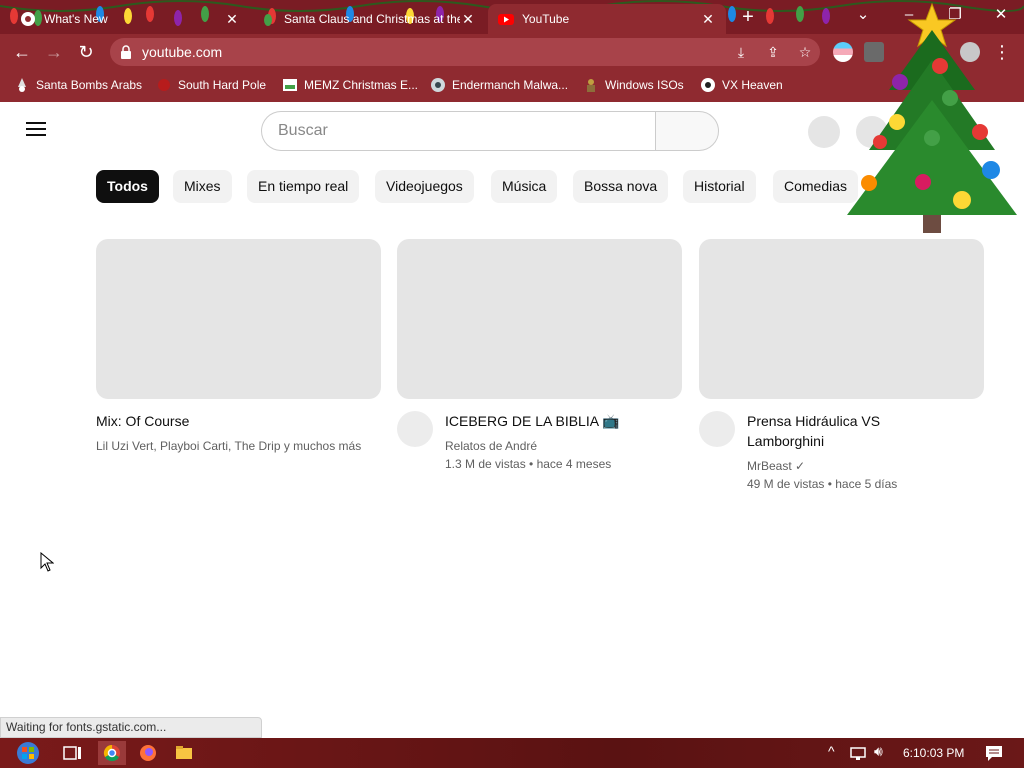 The width and height of the screenshot is (1024, 768). What do you see at coordinates (372, 19) in the screenshot?
I see `tab-title: Santa Claus and Christmas at the` at bounding box center [372, 19].